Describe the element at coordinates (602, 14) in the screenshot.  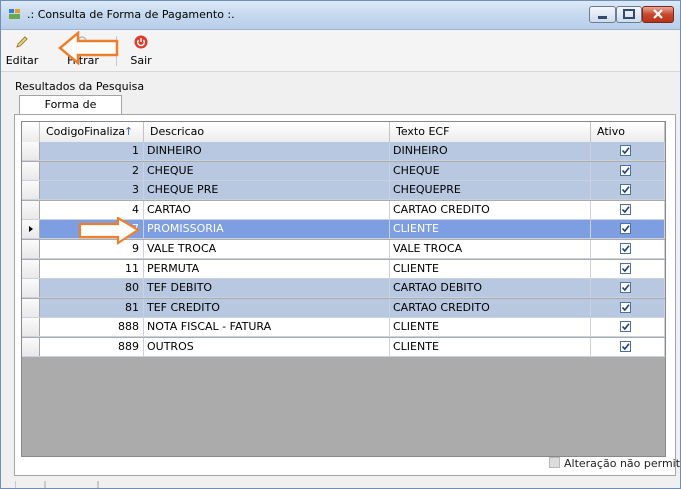
I see `minimize-button` at that location.